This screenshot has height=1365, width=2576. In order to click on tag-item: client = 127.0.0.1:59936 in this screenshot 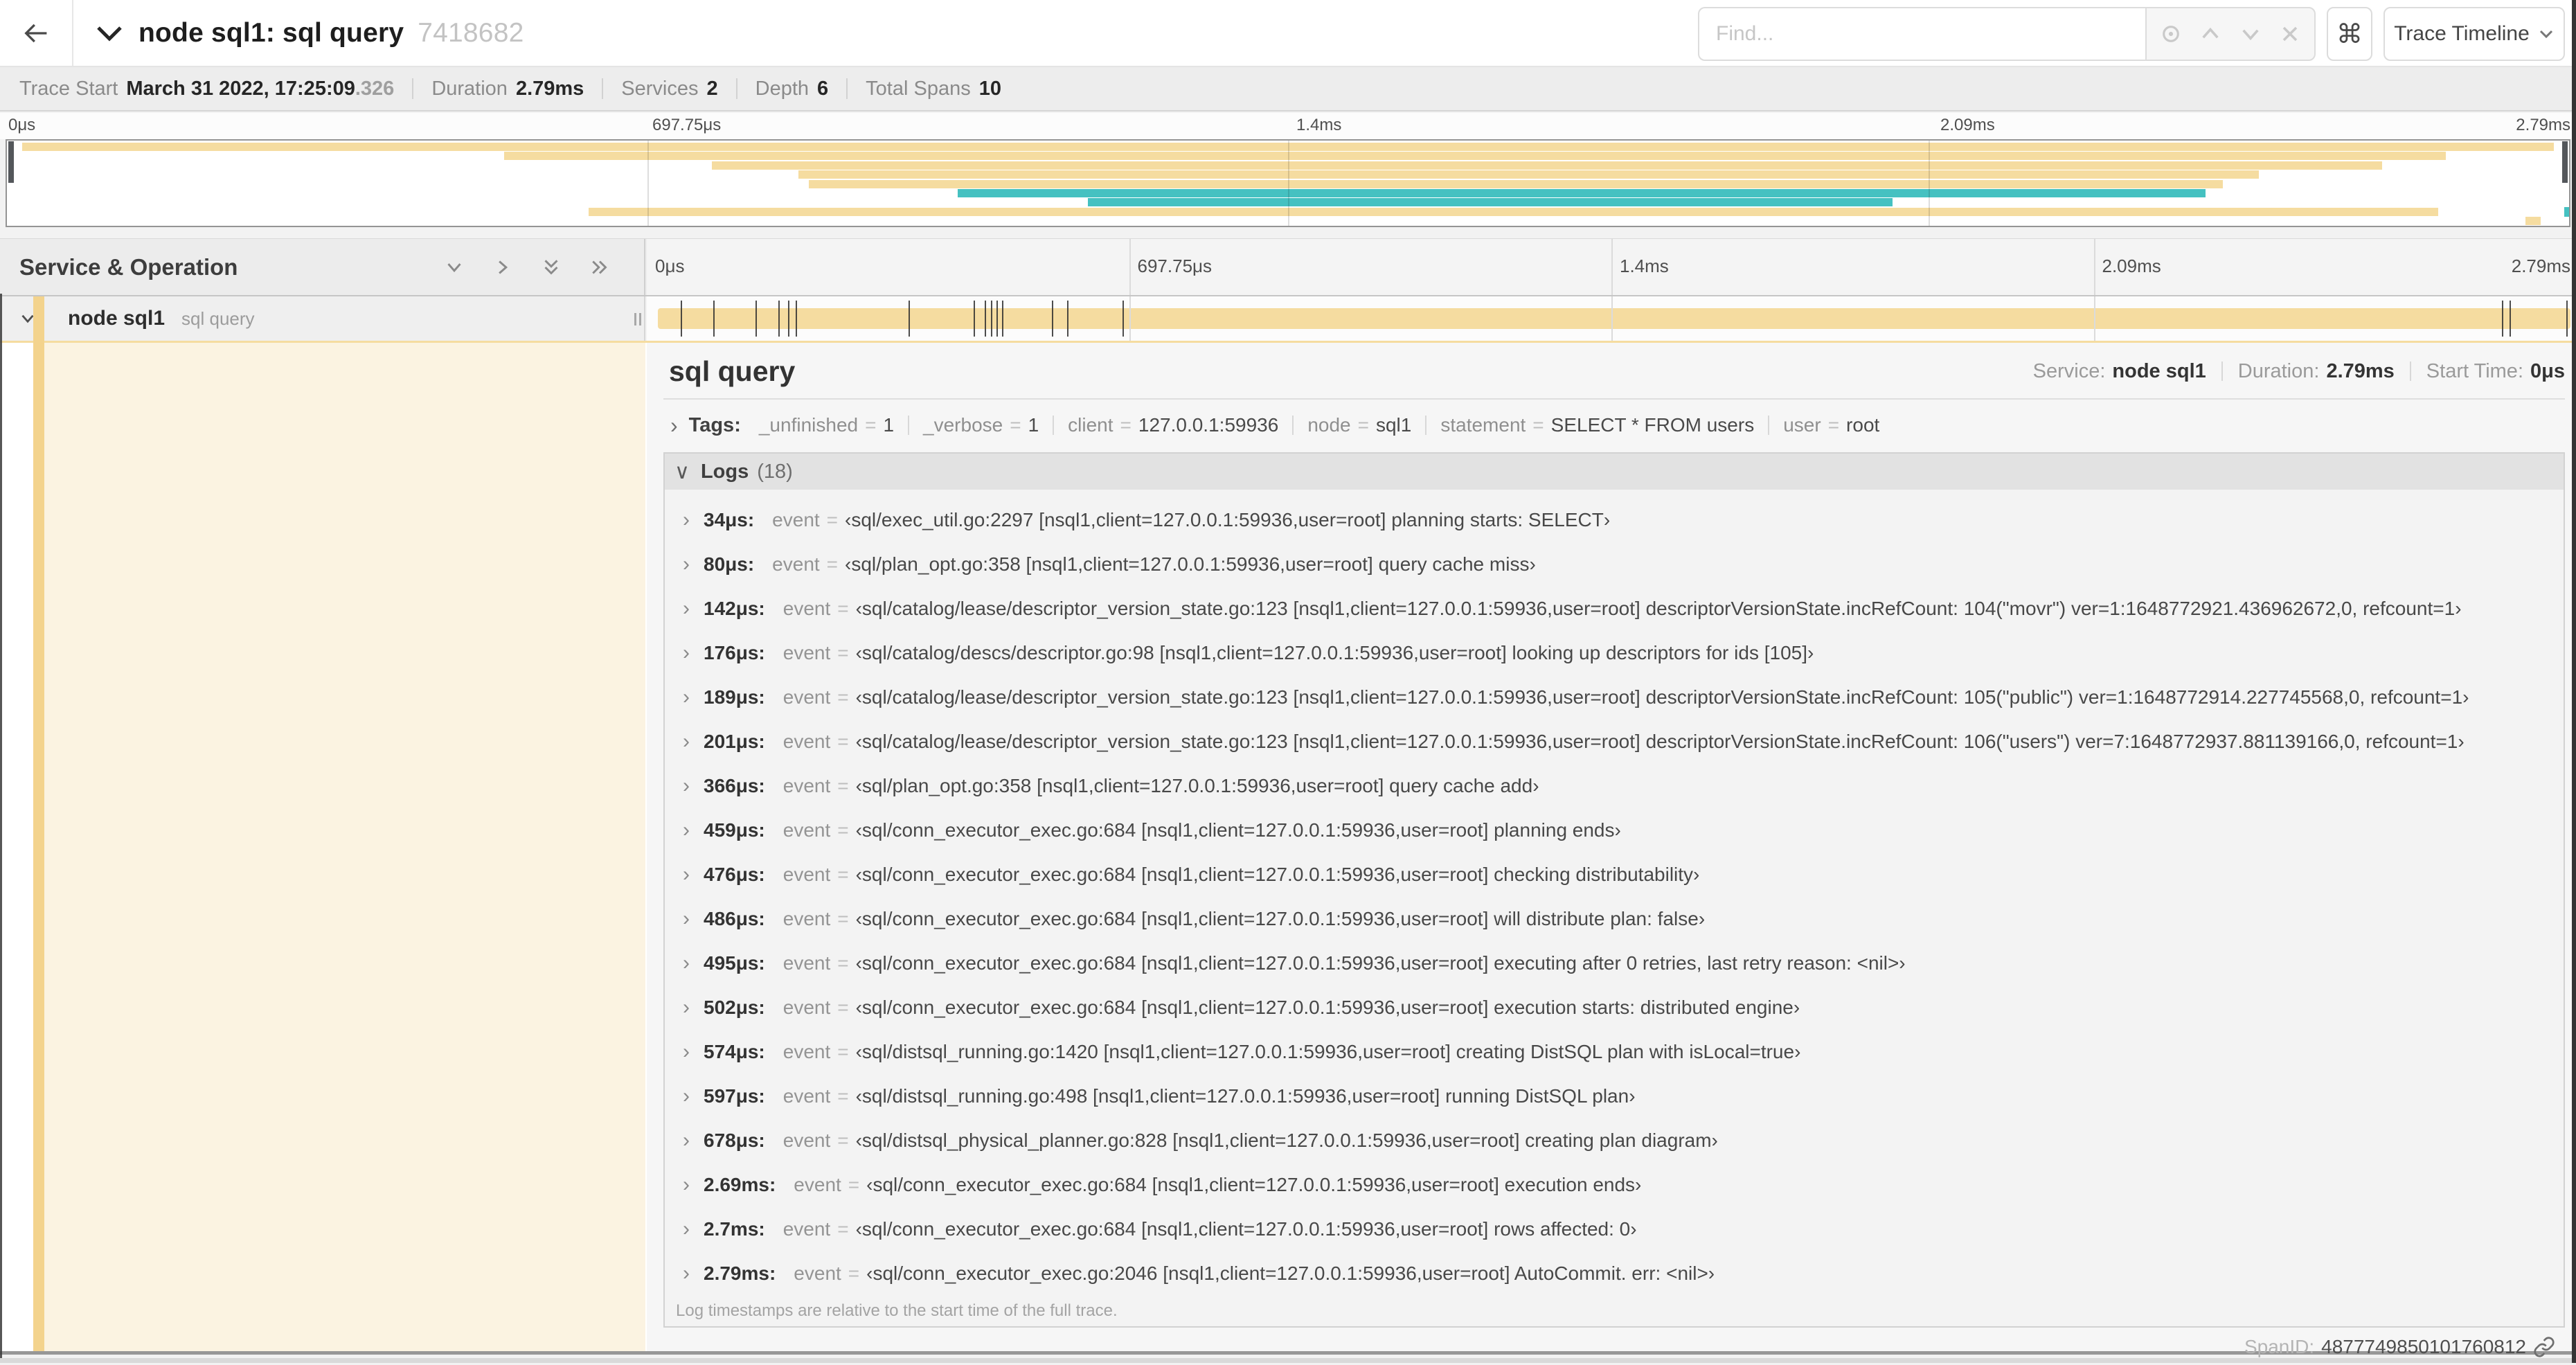, I will do `click(1173, 425)`.